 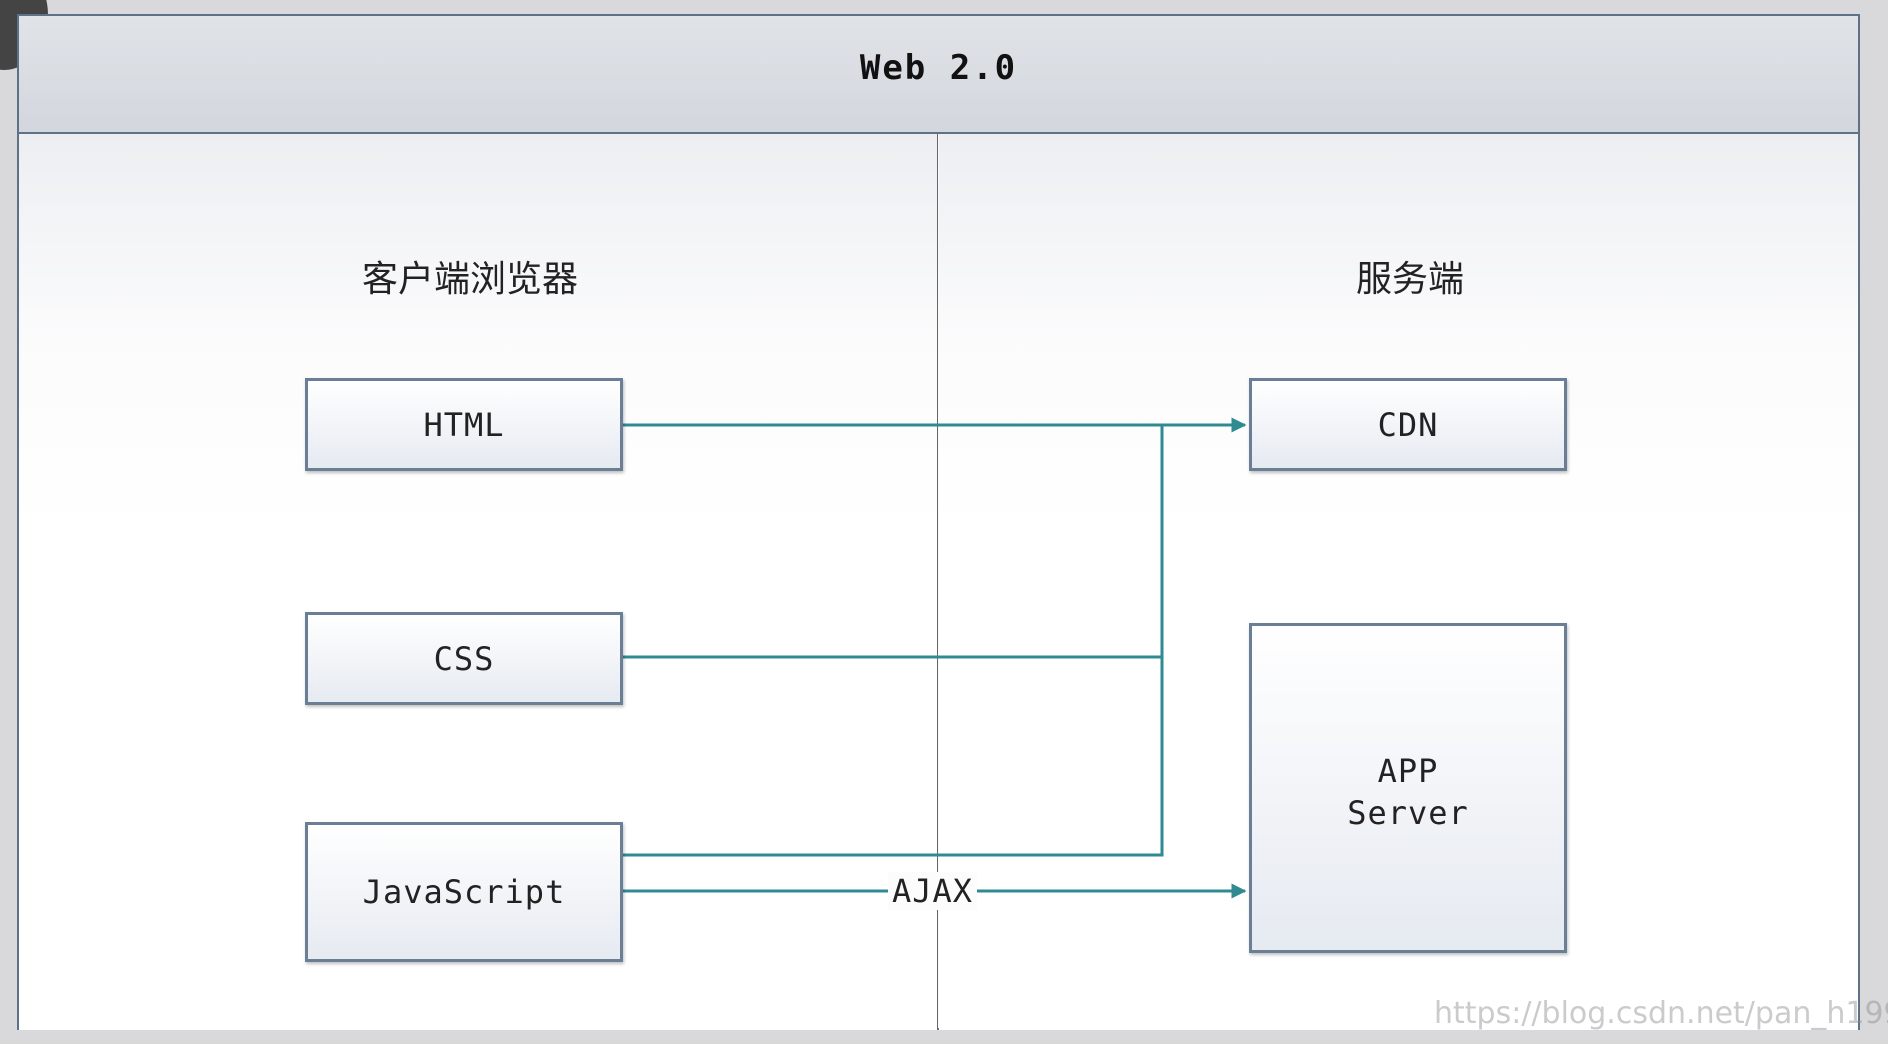 What do you see at coordinates (1409, 279) in the screenshot?
I see `lane-label-server: 服务端` at bounding box center [1409, 279].